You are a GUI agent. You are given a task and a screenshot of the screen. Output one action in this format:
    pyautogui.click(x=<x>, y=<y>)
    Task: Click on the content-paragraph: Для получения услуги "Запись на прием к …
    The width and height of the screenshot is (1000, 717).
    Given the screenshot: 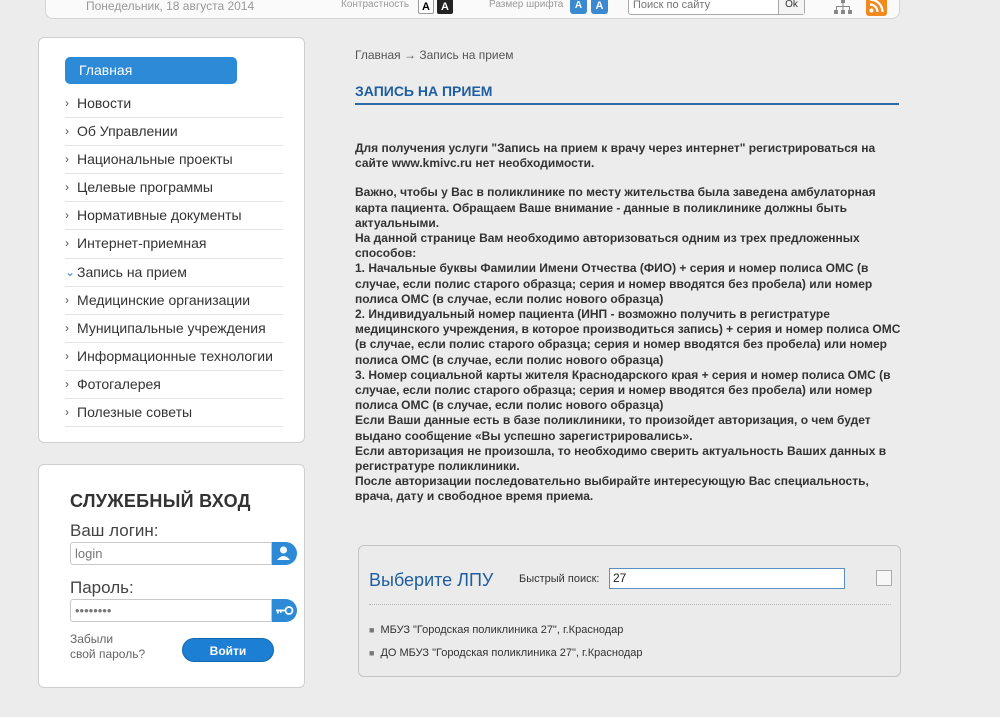 What is the action you would take?
    pyautogui.click(x=615, y=156)
    